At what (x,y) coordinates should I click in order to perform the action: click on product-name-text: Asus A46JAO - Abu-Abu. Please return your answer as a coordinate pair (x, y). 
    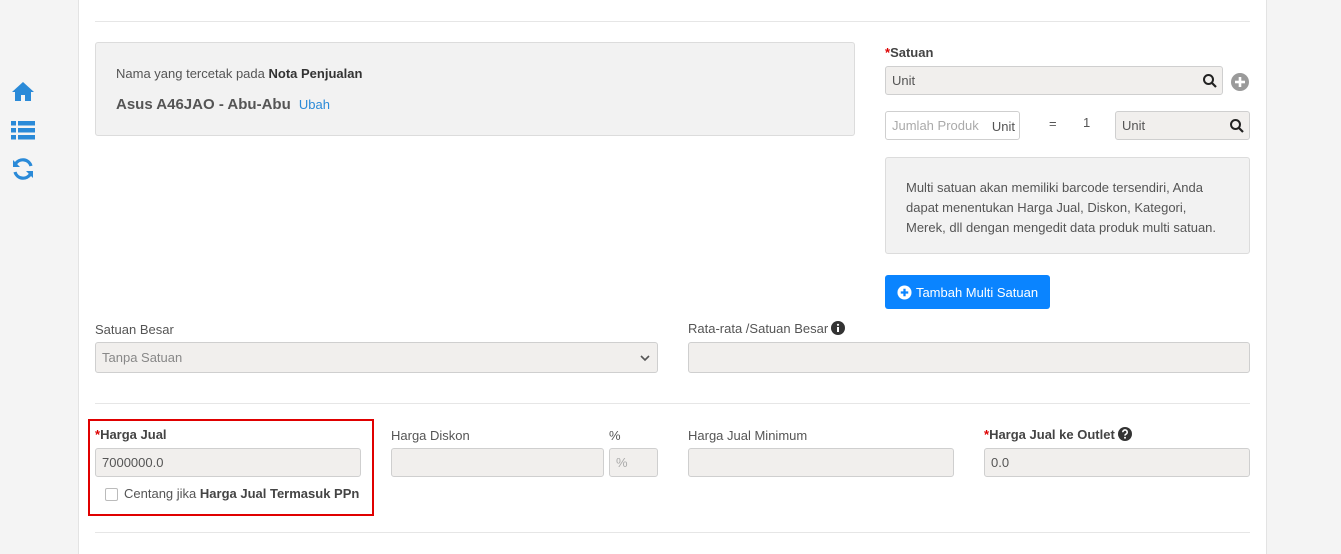
    Looking at the image, I should click on (203, 104).